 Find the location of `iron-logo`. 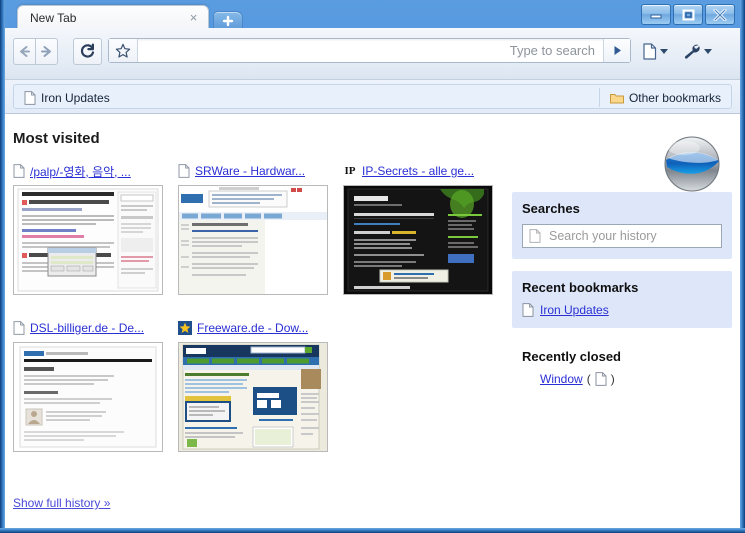

iron-logo is located at coordinates (692, 164).